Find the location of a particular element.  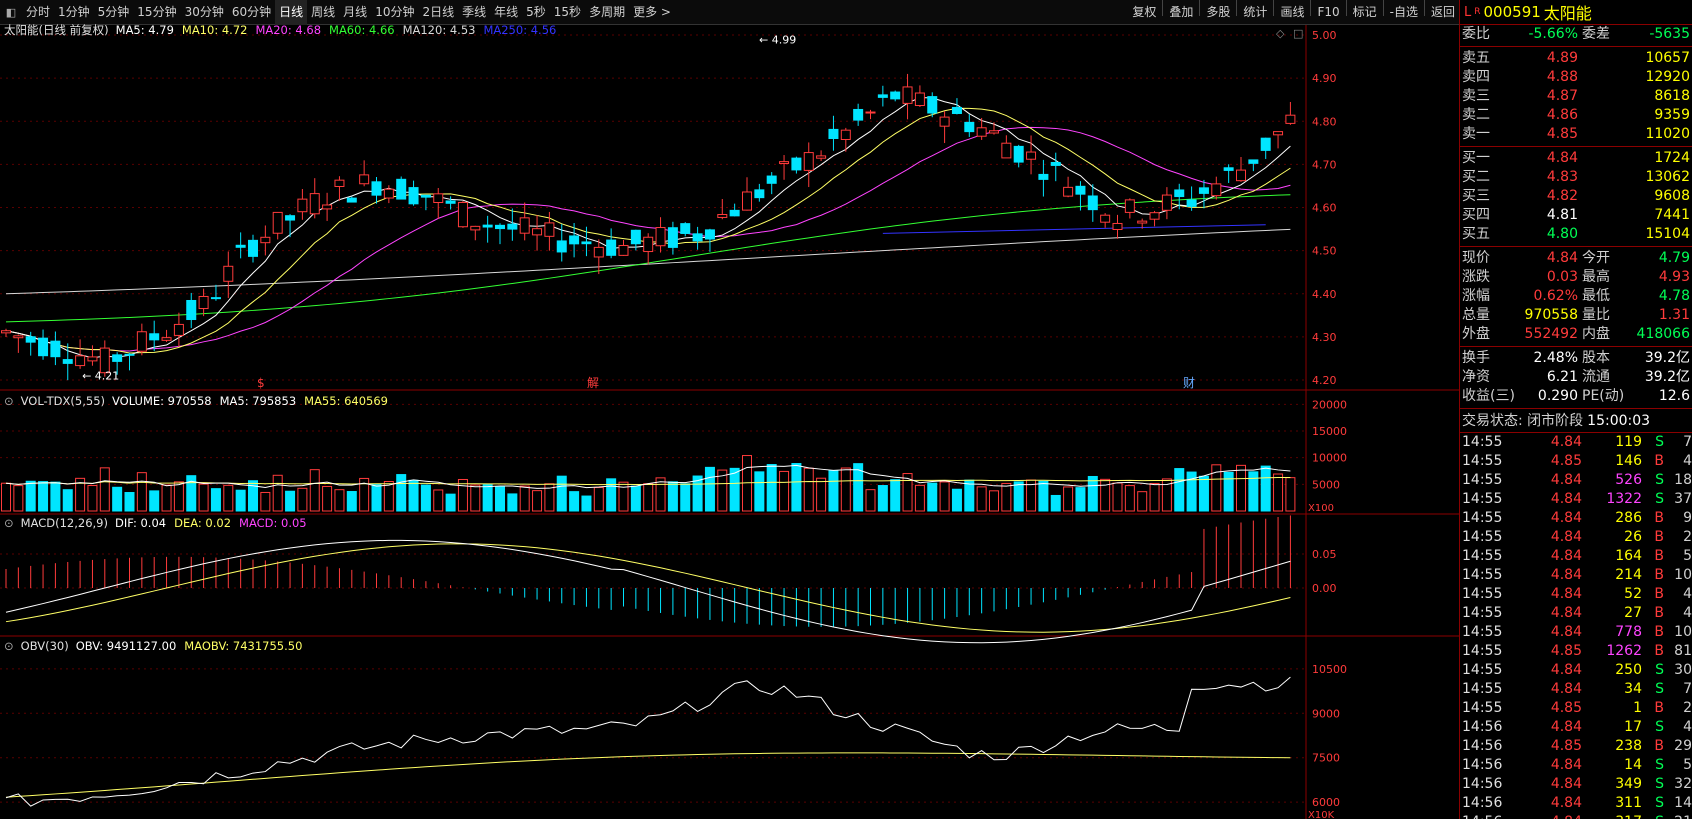

asks-row: 卖三 4.87 8618 is located at coordinates (1576, 96).